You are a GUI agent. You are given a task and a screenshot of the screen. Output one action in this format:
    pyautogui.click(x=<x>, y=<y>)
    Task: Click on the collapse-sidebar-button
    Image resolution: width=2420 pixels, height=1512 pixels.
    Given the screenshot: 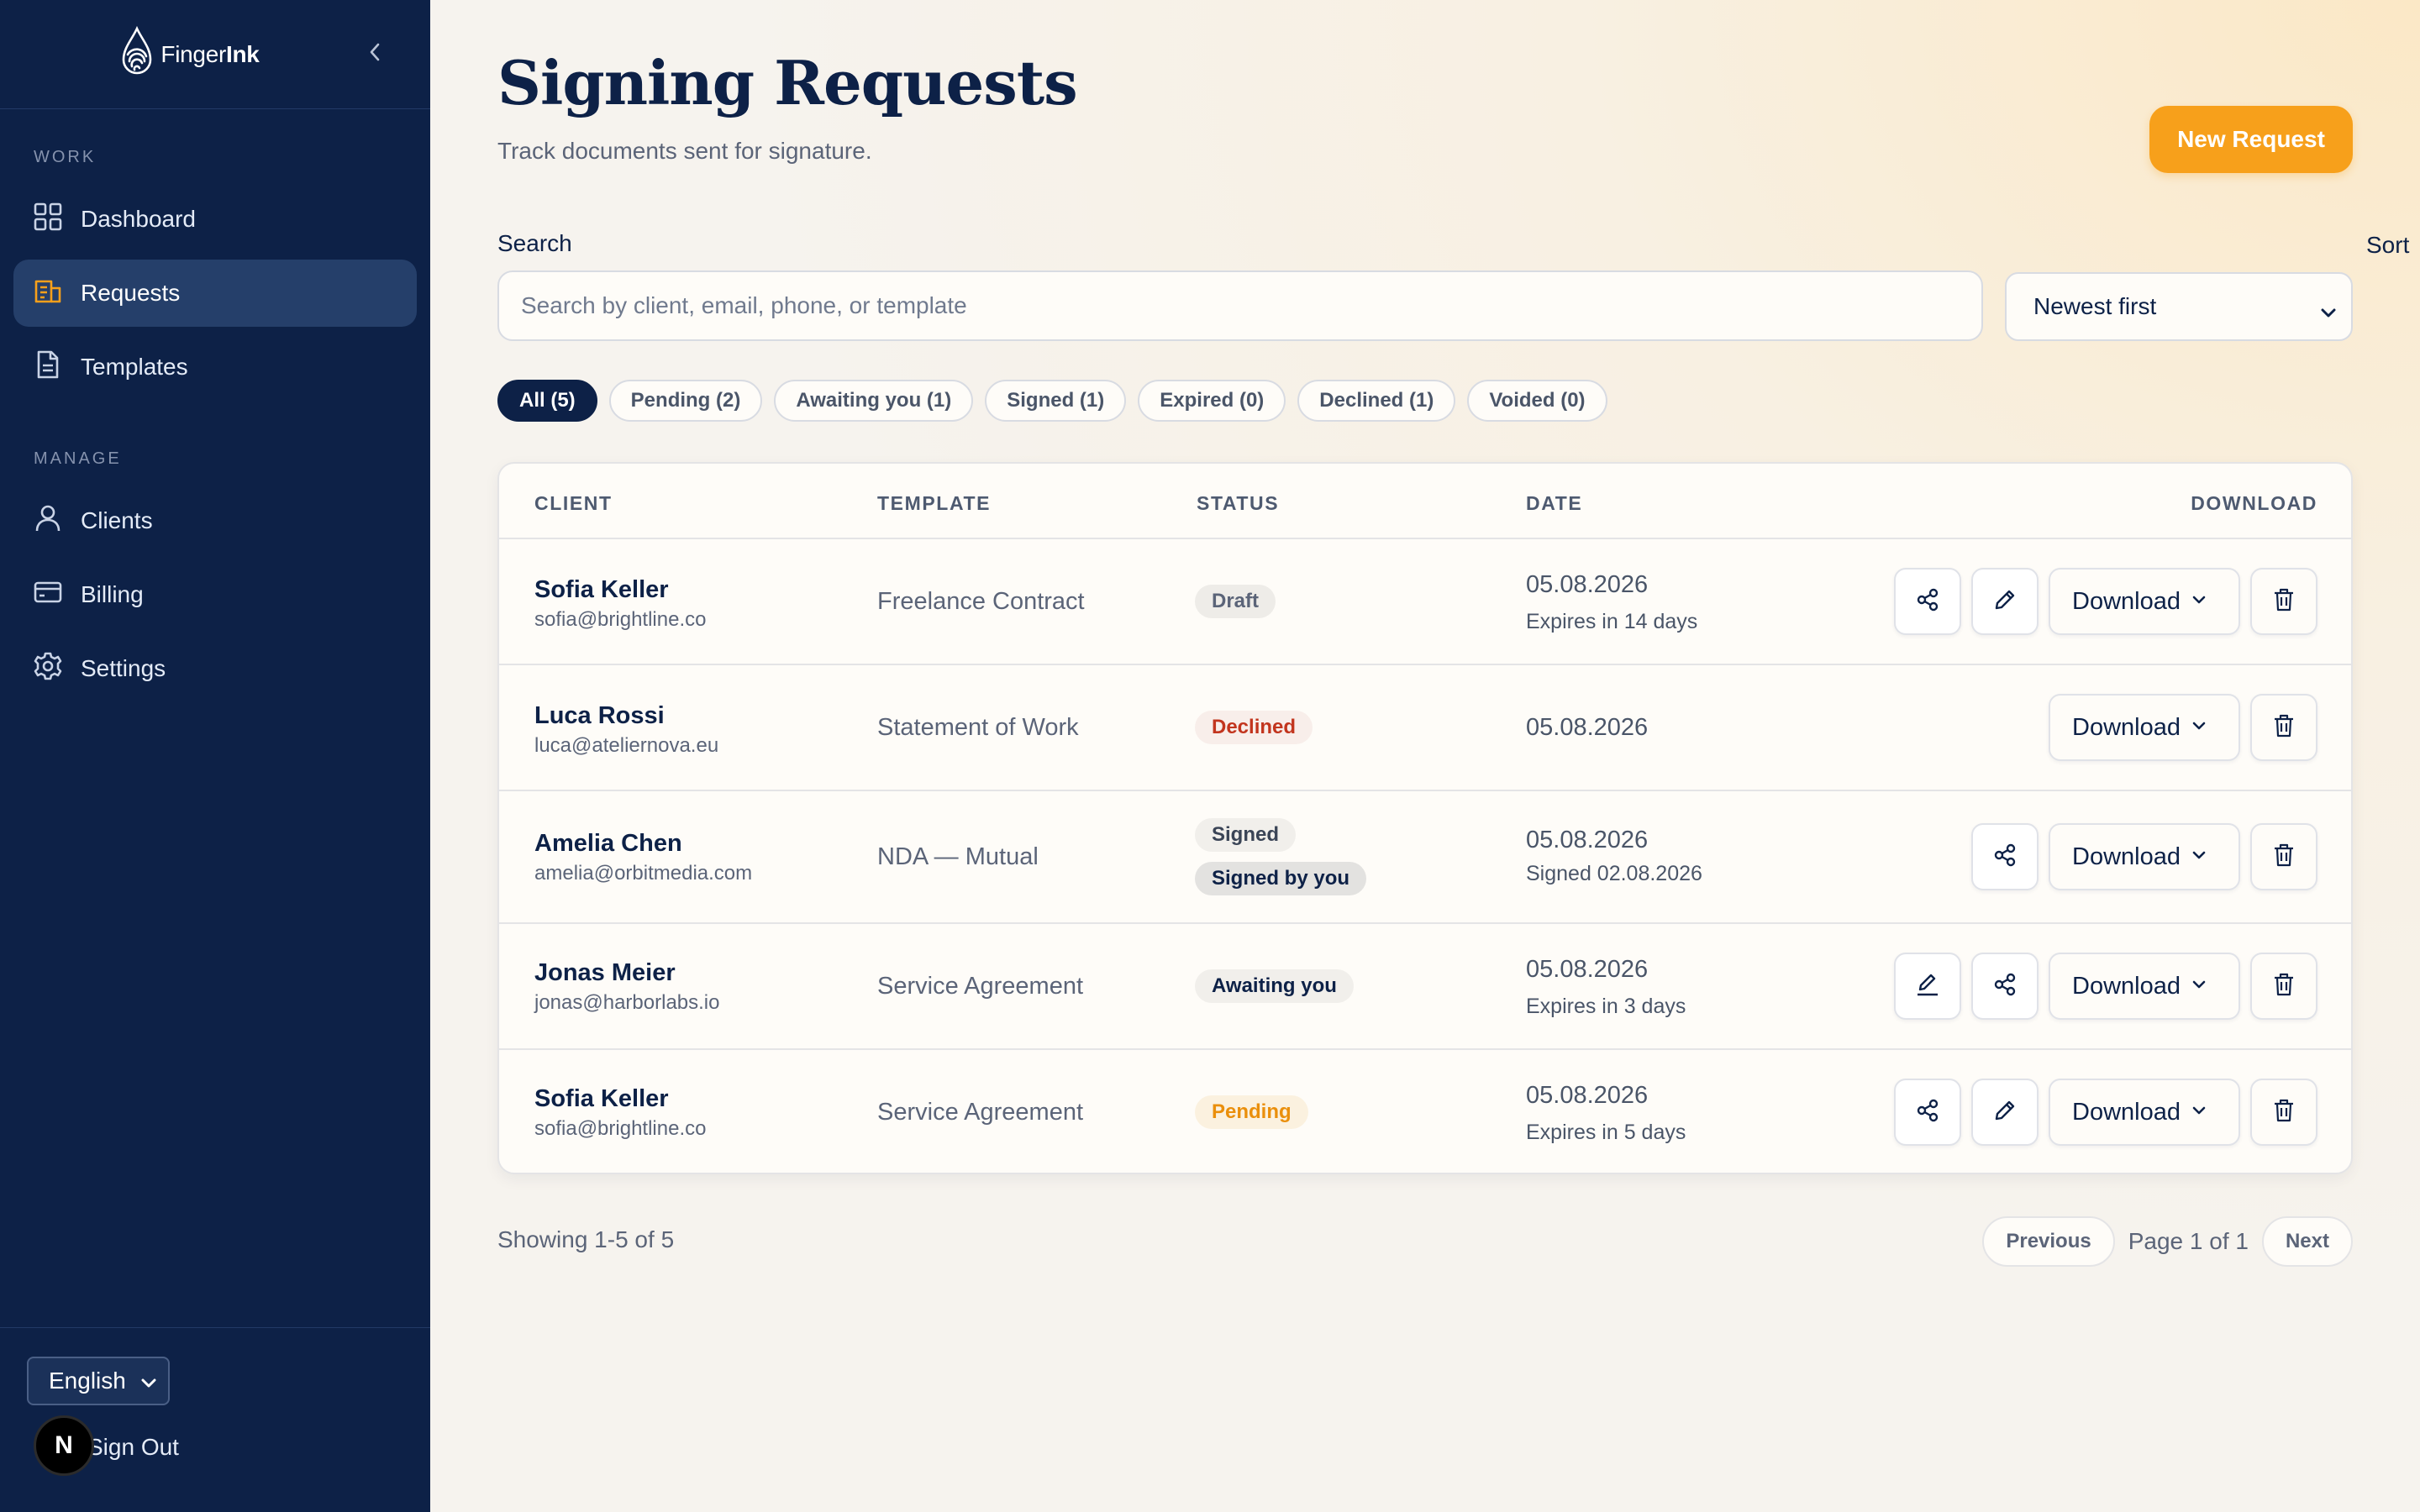 What is the action you would take?
    pyautogui.click(x=374, y=53)
    